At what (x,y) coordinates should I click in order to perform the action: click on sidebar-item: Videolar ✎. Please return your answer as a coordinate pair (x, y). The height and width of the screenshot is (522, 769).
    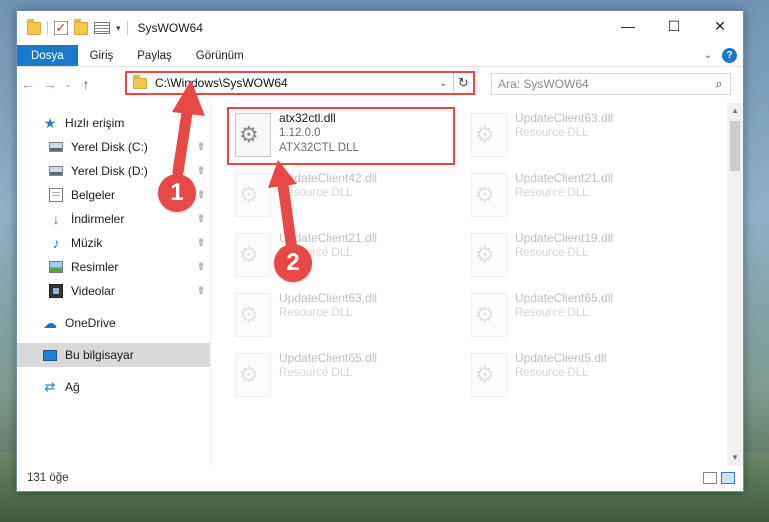
    Looking at the image, I should click on (113, 291).